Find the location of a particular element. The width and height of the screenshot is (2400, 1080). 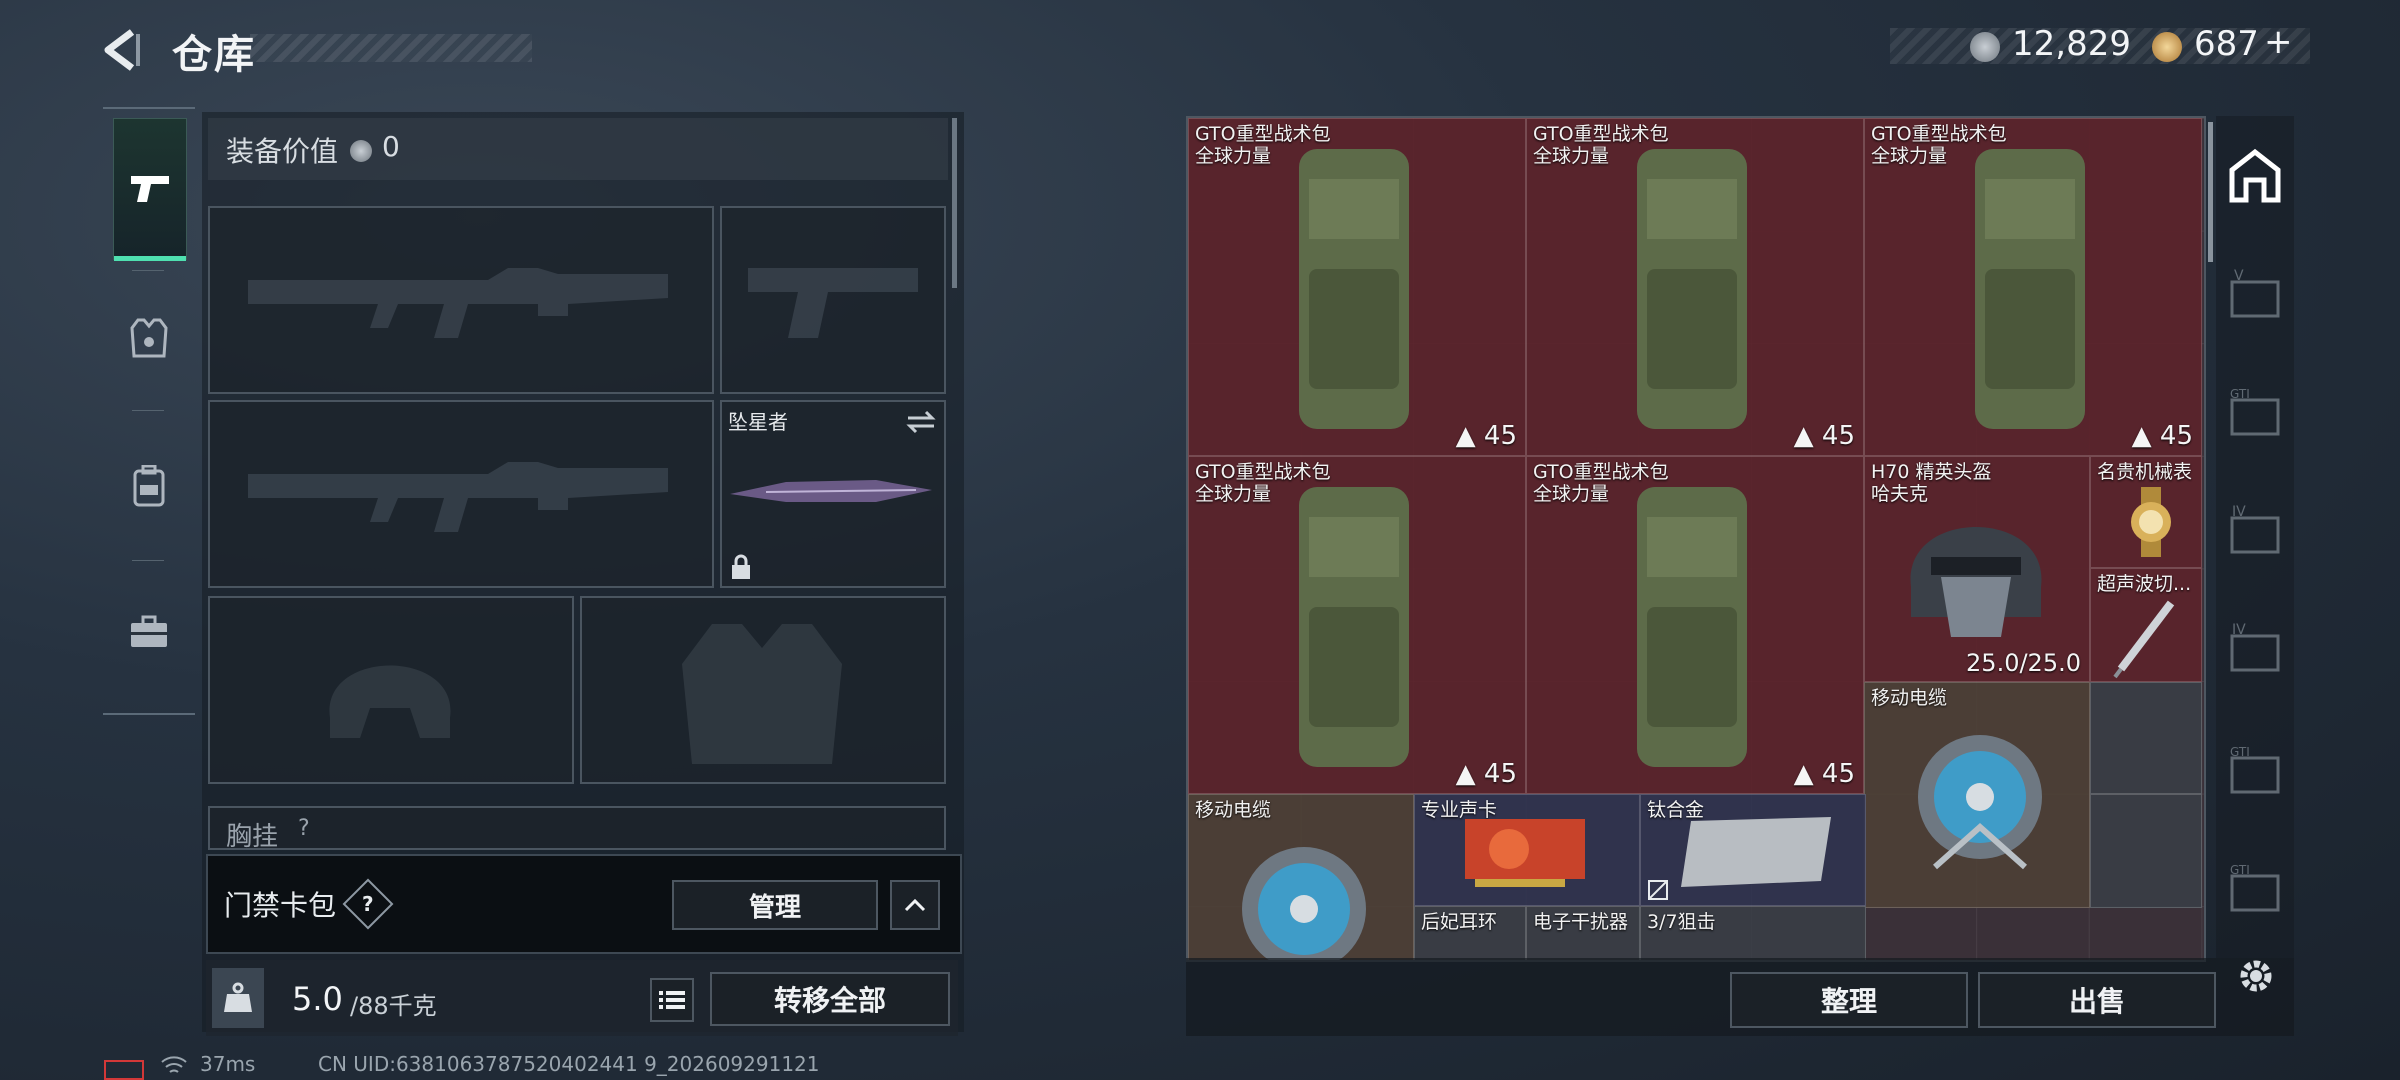

grid-item: 3/7狙击 is located at coordinates (1753, 933).